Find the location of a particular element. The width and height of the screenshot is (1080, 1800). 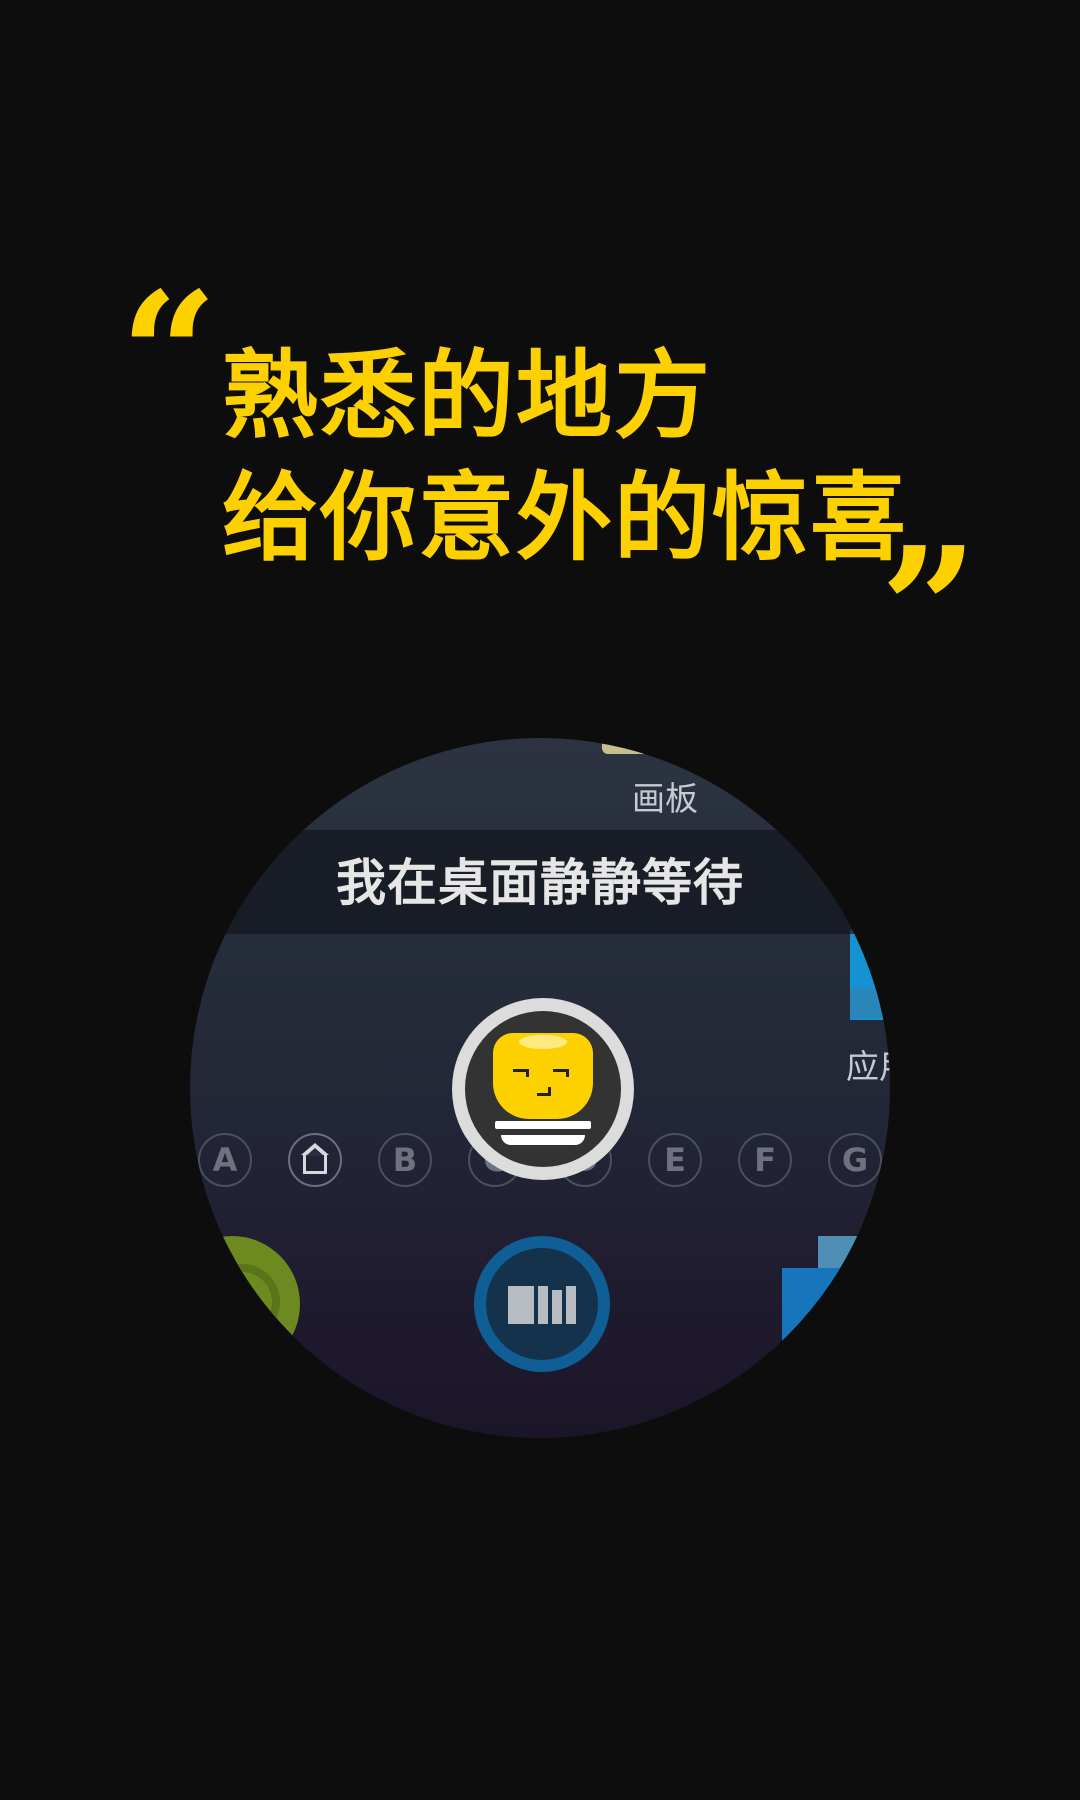

headline-line-2: 给你意外的惊喜 is located at coordinates (565, 518).